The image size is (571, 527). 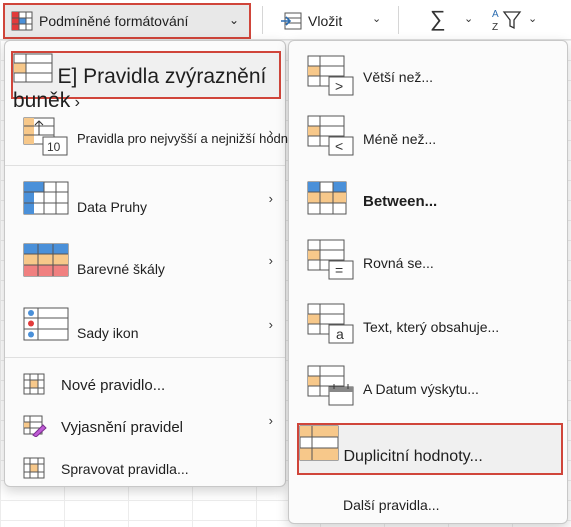 I want to click on less-than-icon: <, so click(x=330, y=135).